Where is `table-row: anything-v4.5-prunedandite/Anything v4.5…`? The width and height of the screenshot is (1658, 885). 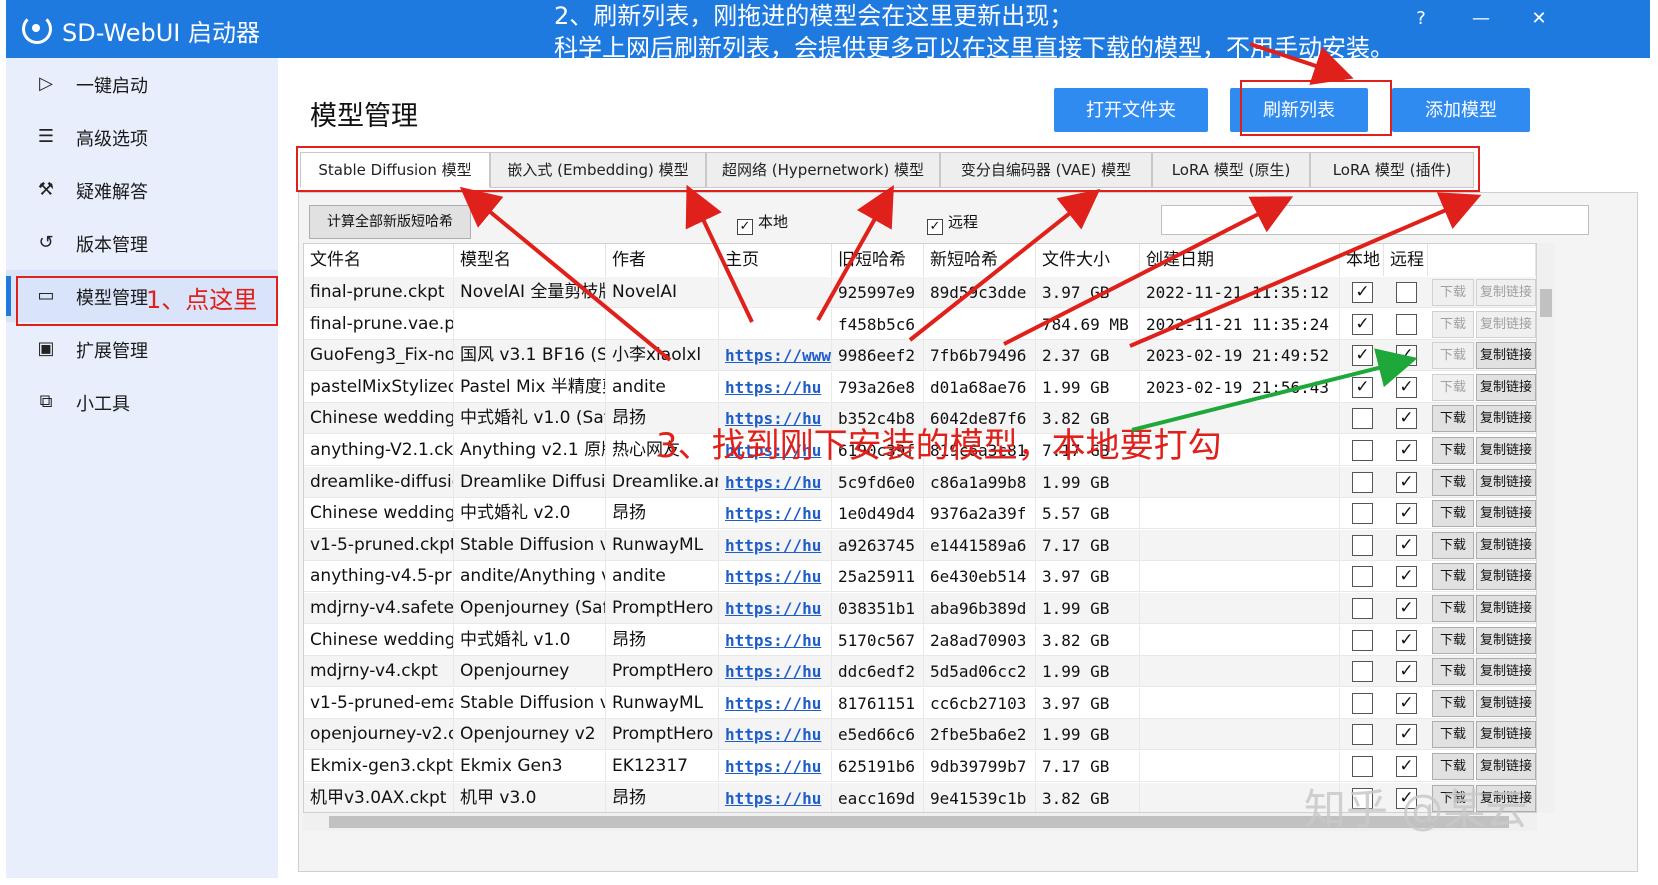 table-row: anything-v4.5-prunedandite/Anything v4.5… is located at coordinates (920, 577).